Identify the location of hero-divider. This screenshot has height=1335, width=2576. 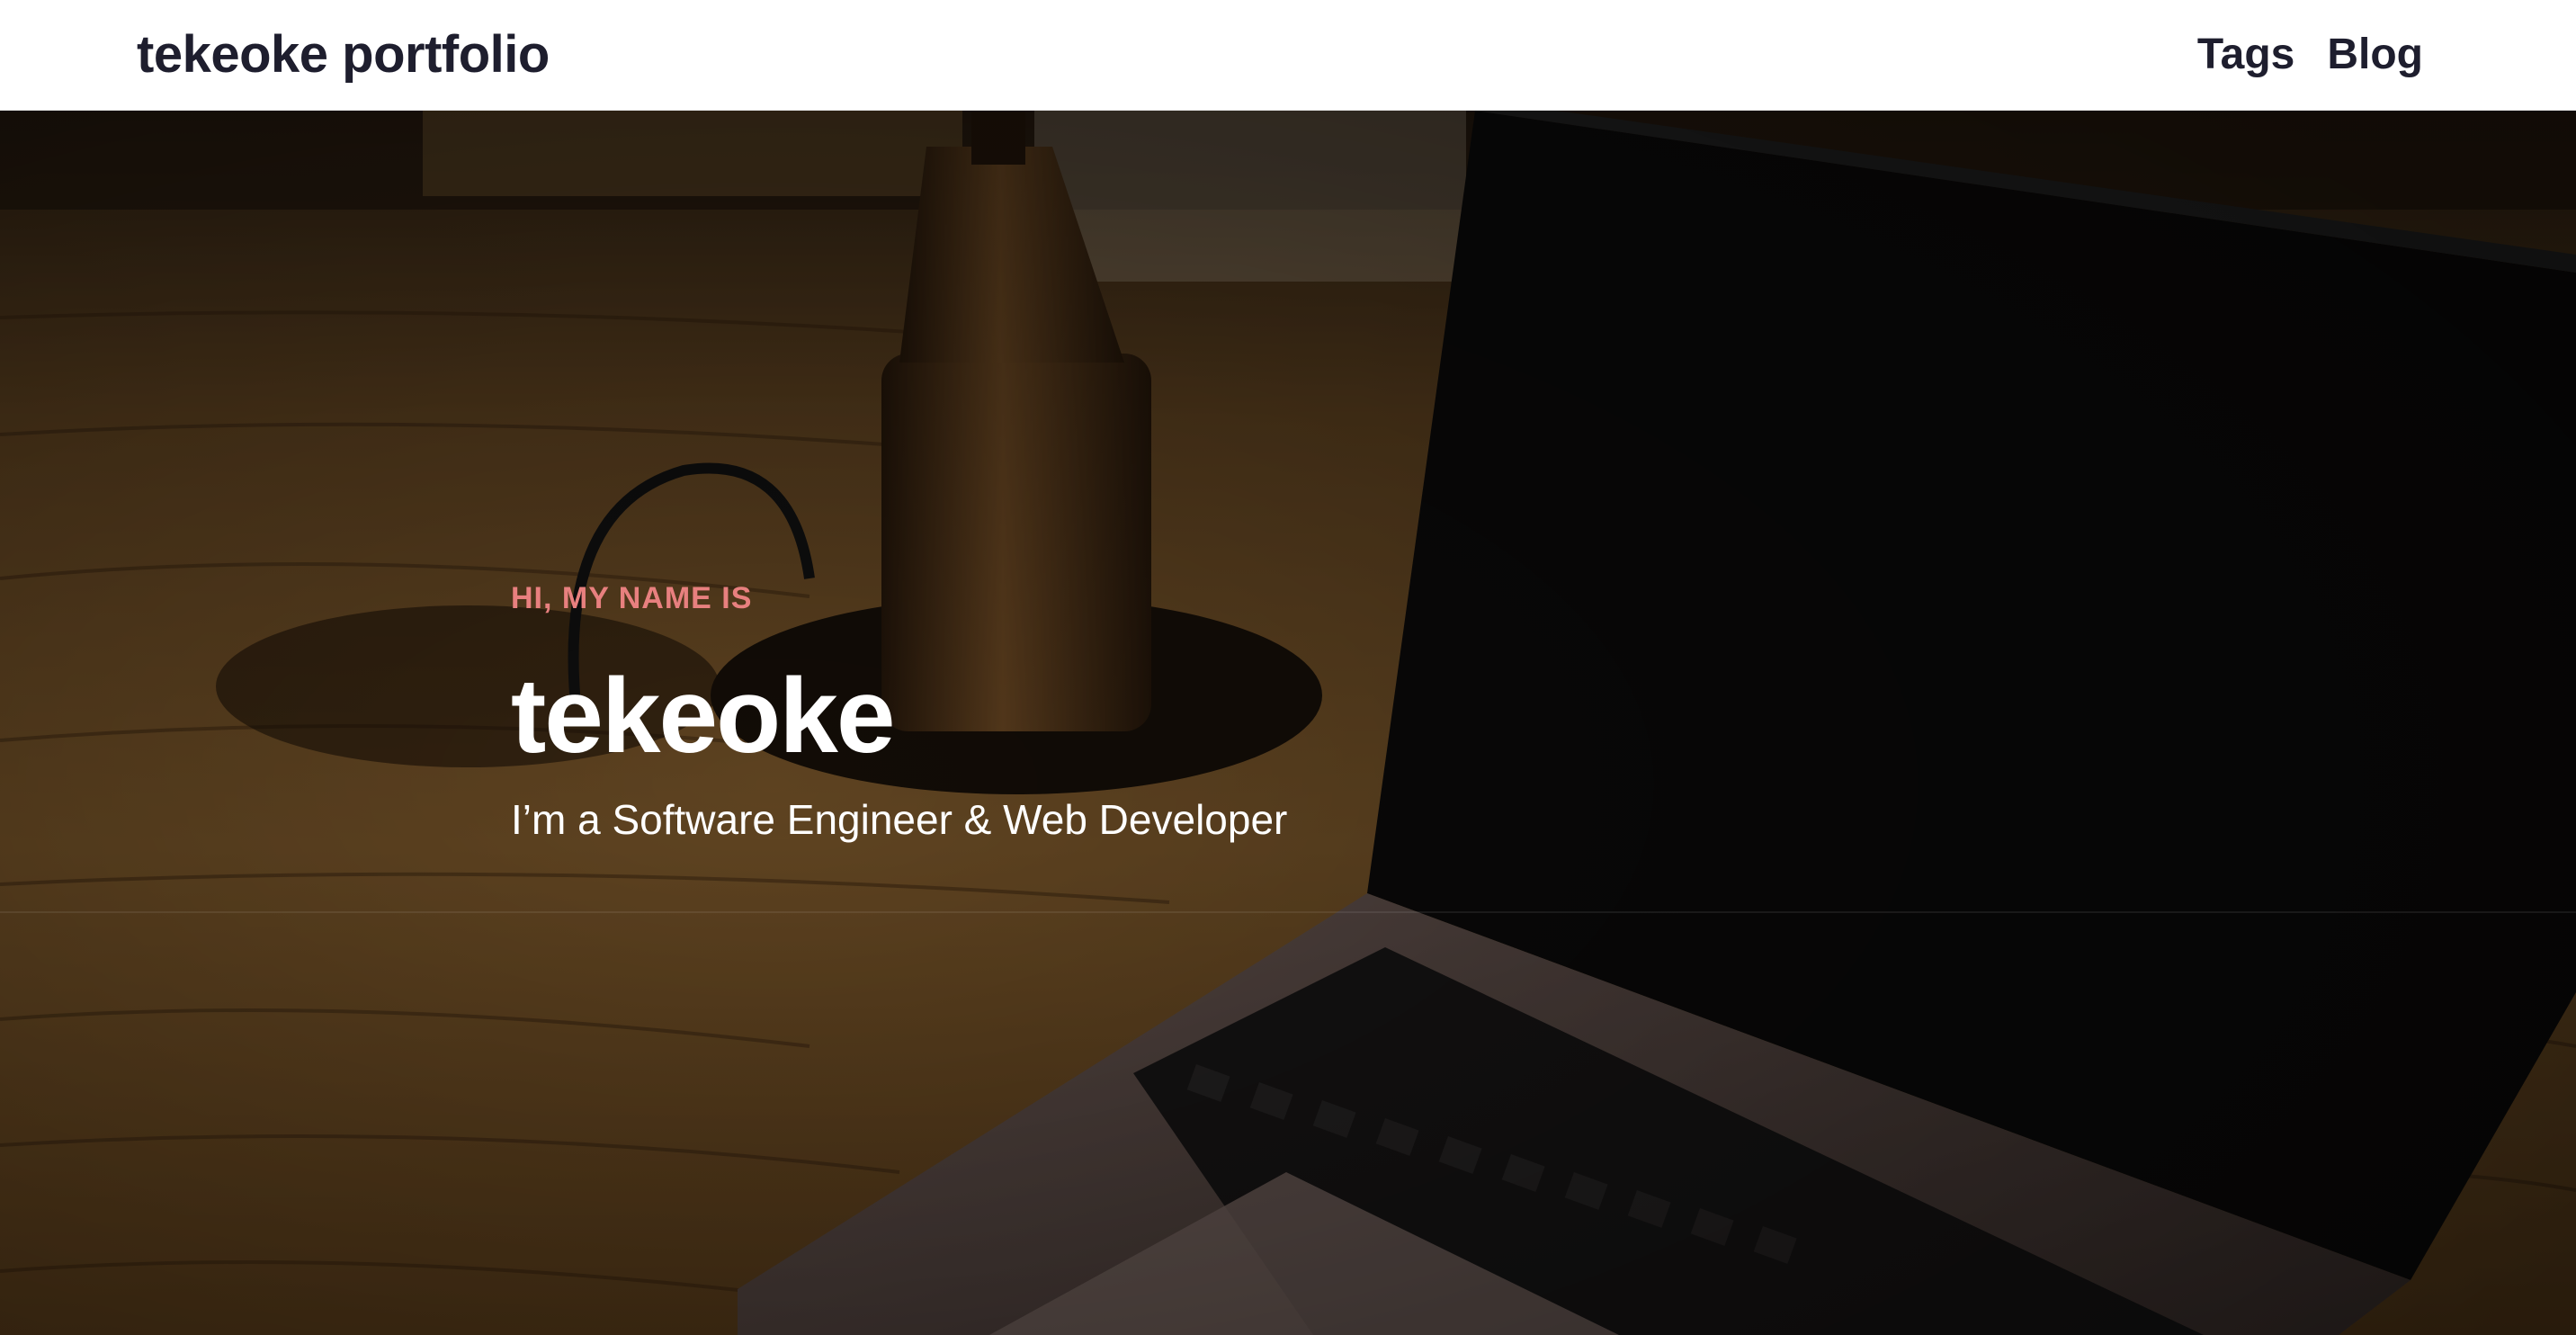
(1288, 912).